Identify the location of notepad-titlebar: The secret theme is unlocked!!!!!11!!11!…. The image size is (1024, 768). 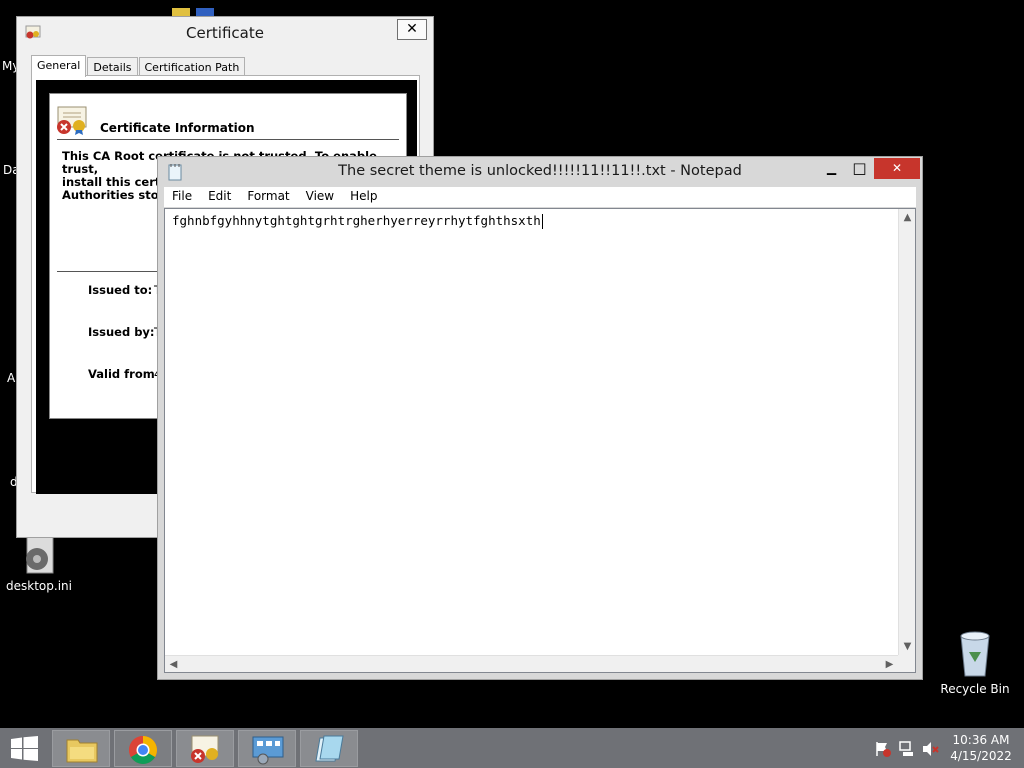
(540, 172).